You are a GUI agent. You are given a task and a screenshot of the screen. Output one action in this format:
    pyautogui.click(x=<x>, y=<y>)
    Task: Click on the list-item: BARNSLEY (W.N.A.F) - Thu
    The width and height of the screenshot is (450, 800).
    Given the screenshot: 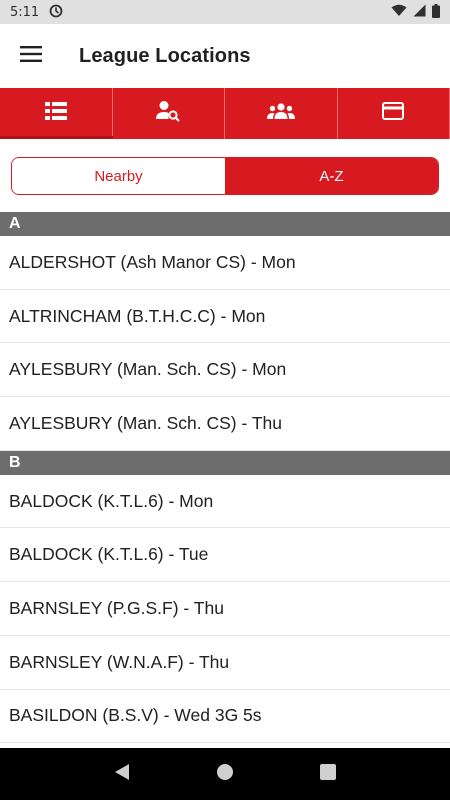 What is the action you would take?
    pyautogui.click(x=225, y=663)
    